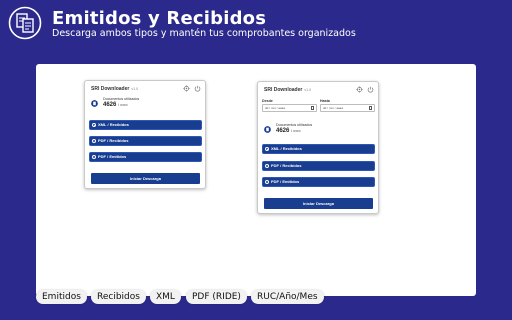 The height and width of the screenshot is (320, 512). I want to click on tag-xml: XML, so click(165, 297).